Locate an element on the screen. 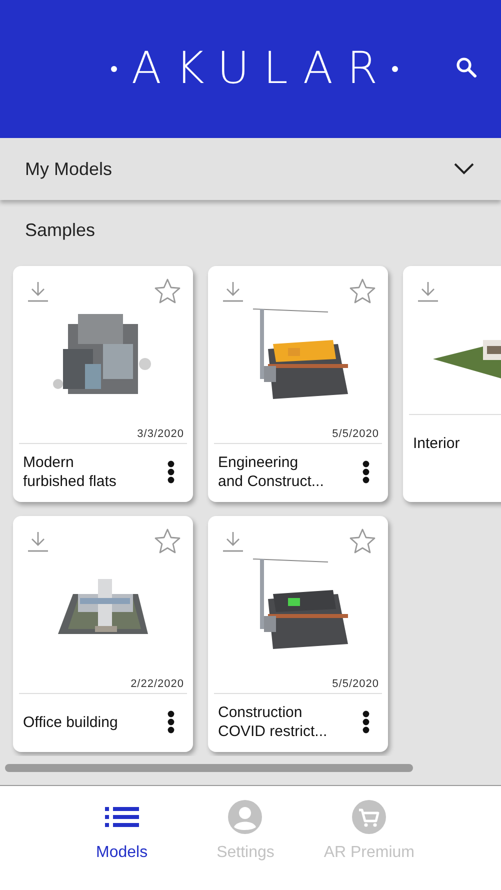 This screenshot has height=890, width=501. model-card: 3/3/2020 Modern furbished flats is located at coordinates (103, 384).